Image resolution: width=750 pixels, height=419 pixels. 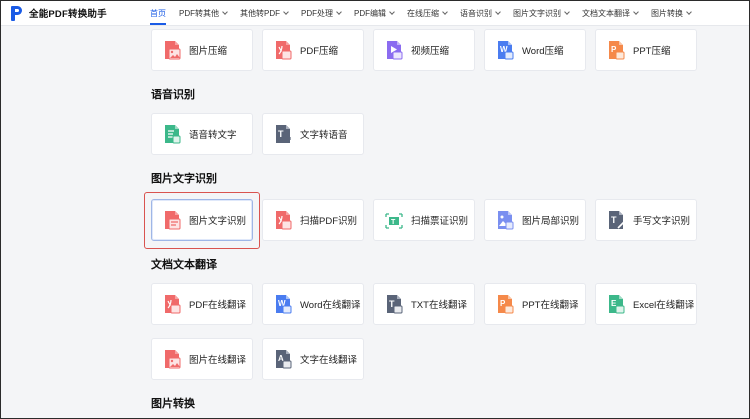 I want to click on tool-card-label: 扫描PDF识别, so click(x=329, y=221).